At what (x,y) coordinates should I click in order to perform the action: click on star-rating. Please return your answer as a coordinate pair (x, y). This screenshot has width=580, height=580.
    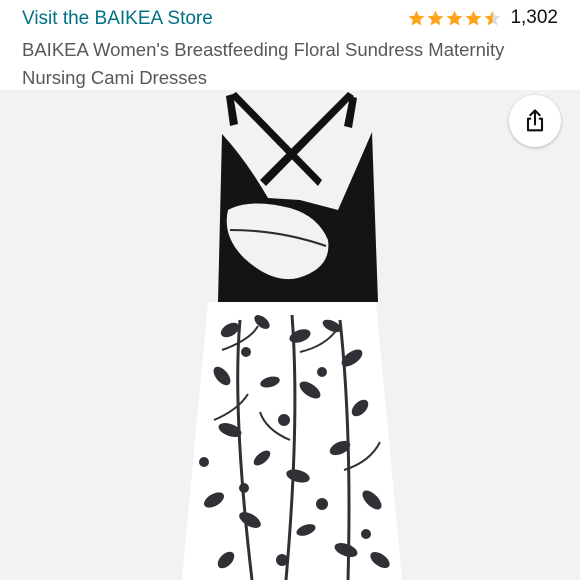
    Looking at the image, I should click on (454, 18).